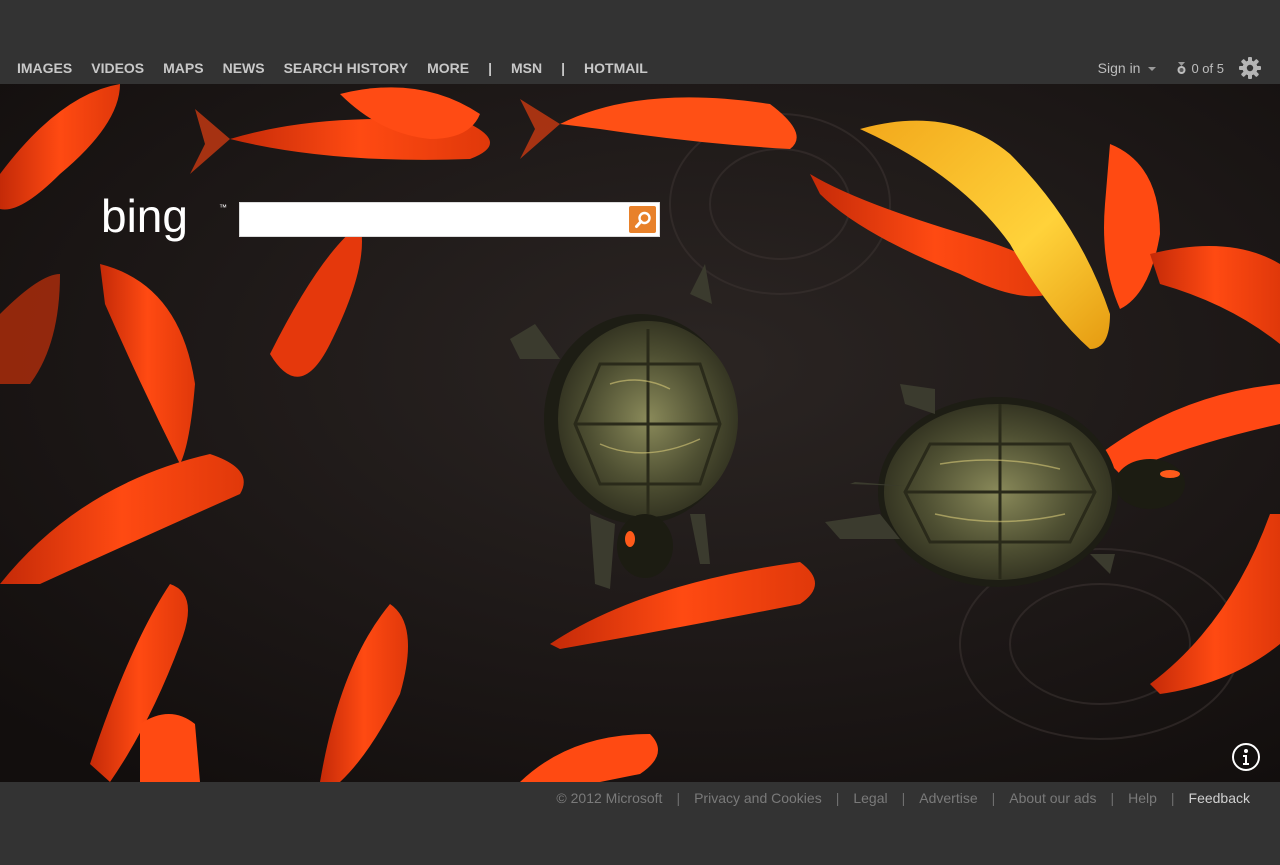 This screenshot has width=1280, height=865. I want to click on bing-wordmark: bing ™, so click(164, 216).